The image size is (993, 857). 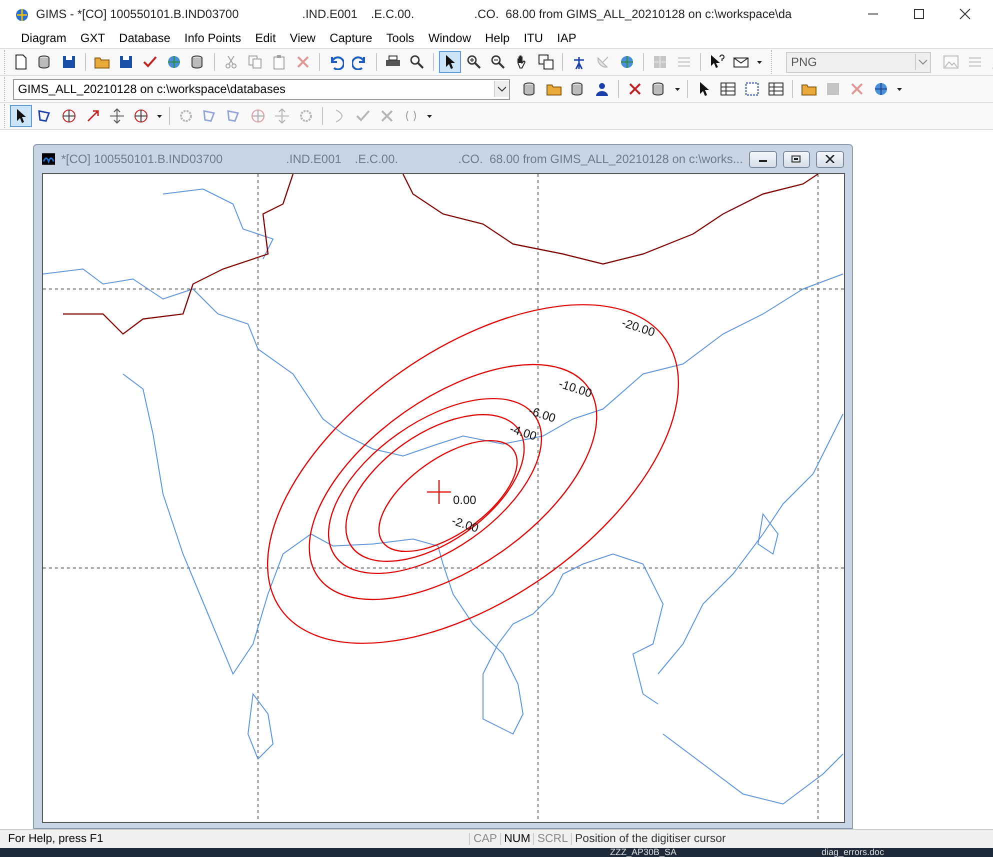 What do you see at coordinates (762, 159) in the screenshot?
I see `minimize-button` at bounding box center [762, 159].